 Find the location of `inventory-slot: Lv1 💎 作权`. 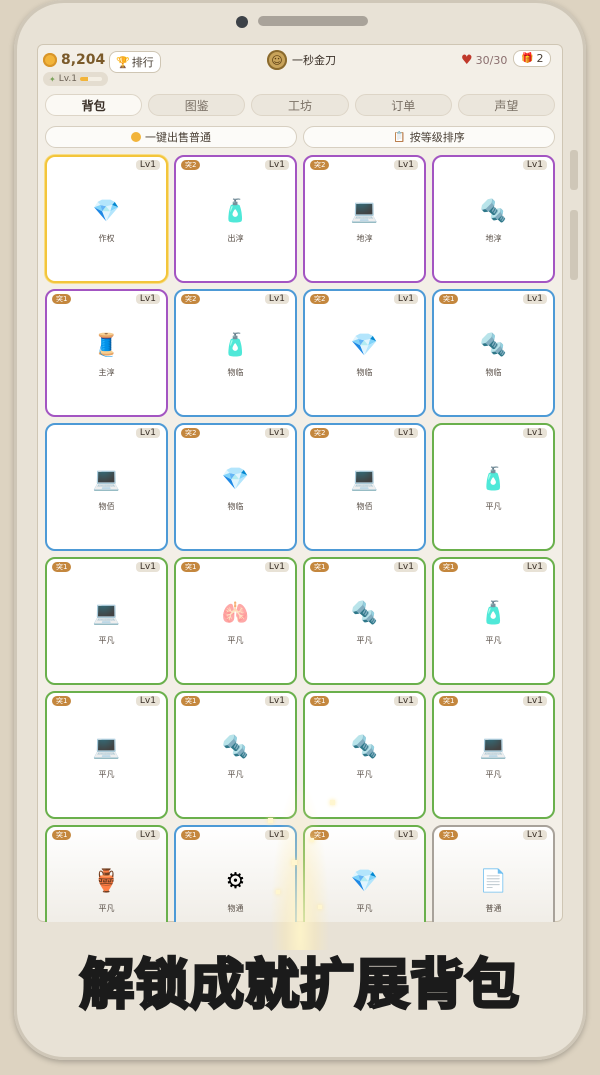

inventory-slot: Lv1 💎 作权 is located at coordinates (106, 219).